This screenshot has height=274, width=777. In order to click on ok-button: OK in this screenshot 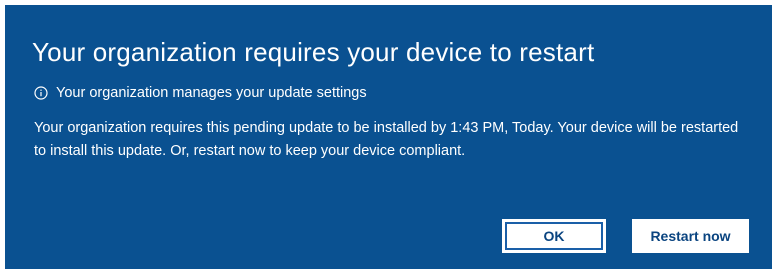, I will do `click(554, 236)`.